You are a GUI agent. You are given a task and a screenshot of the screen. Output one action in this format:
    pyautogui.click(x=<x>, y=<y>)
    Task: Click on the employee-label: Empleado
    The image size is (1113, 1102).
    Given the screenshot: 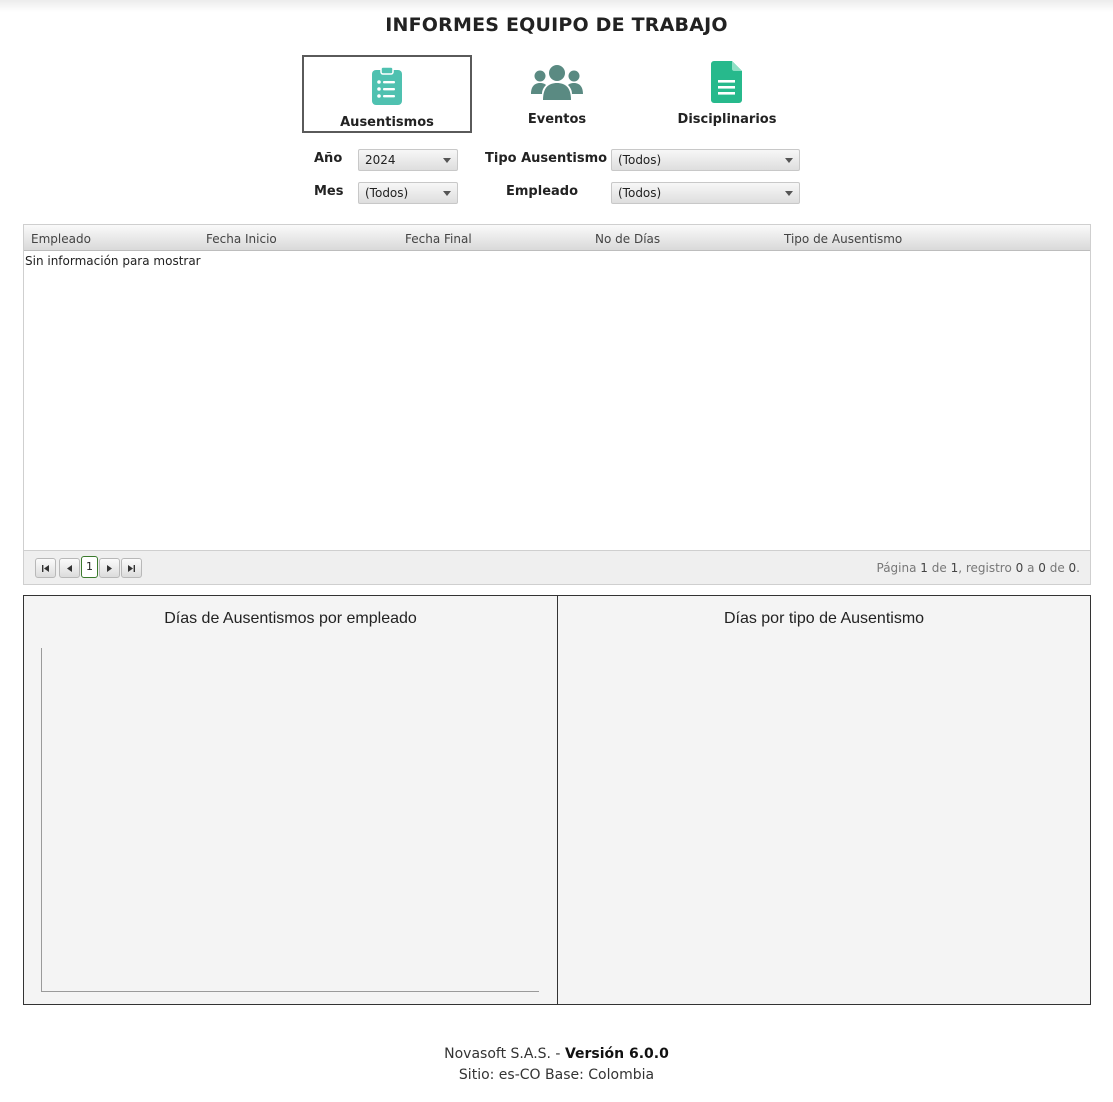 What is the action you would take?
    pyautogui.click(x=542, y=191)
    